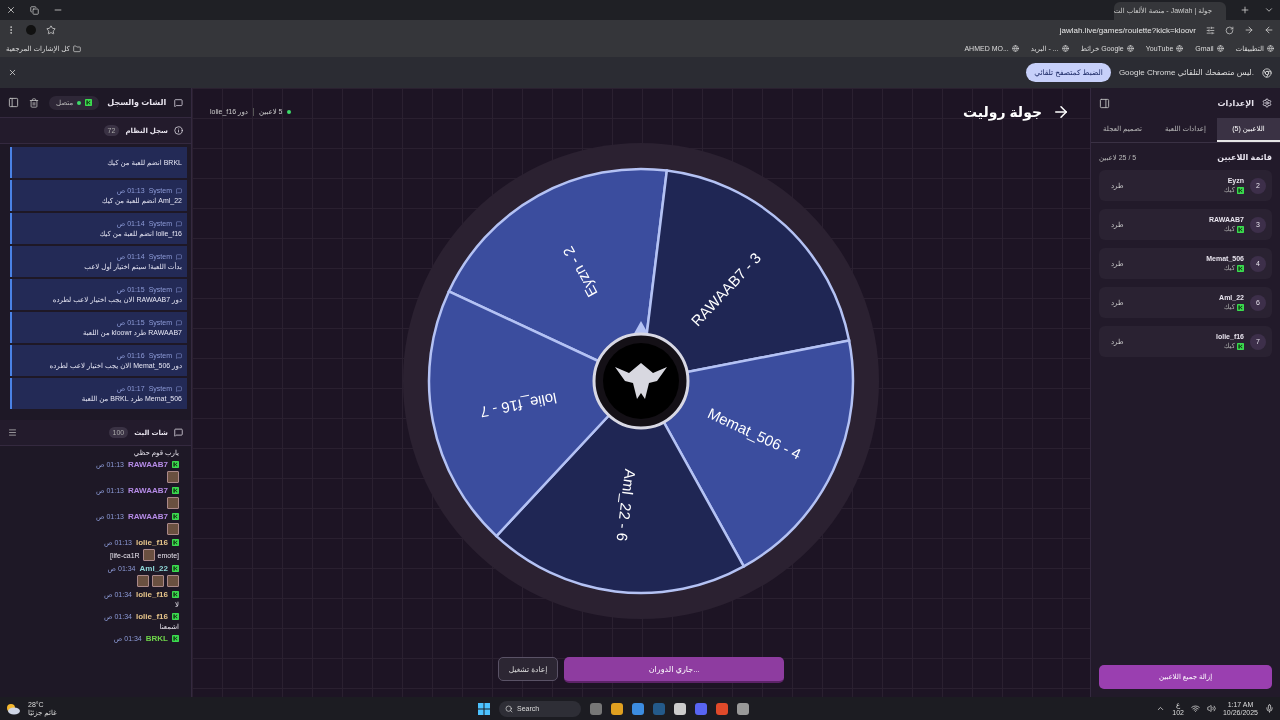  What do you see at coordinates (641, 381) in the screenshot?
I see `logo-icon` at bounding box center [641, 381].